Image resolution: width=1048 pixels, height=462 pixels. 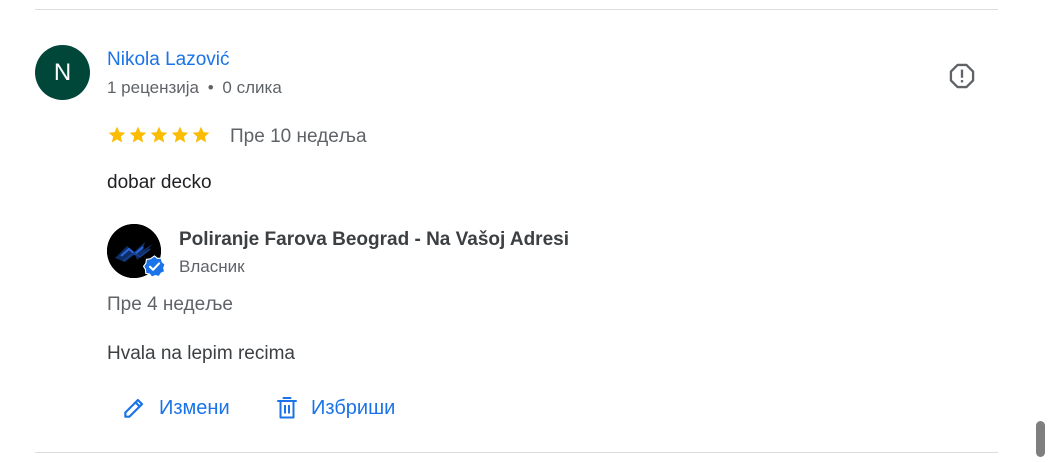 I want to click on star-rating, so click(x=159, y=135).